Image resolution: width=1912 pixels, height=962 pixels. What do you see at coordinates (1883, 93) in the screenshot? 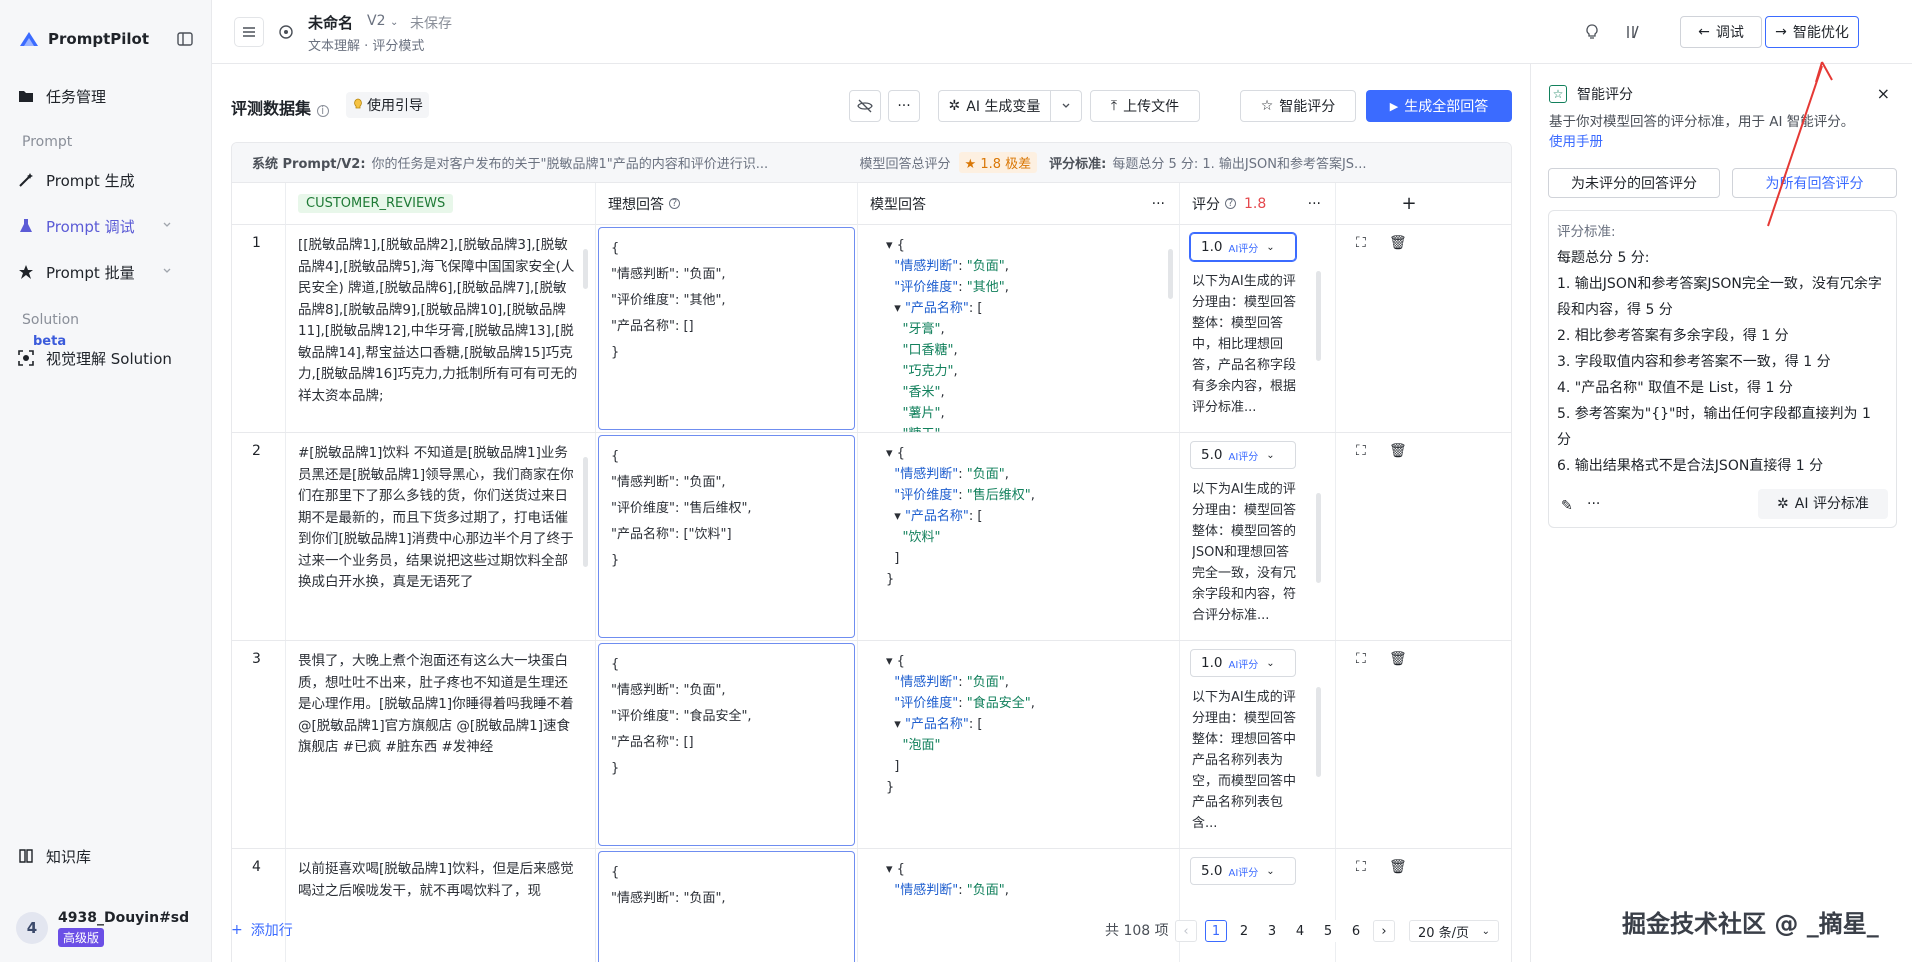
I see `close-icon: ×` at bounding box center [1883, 93].